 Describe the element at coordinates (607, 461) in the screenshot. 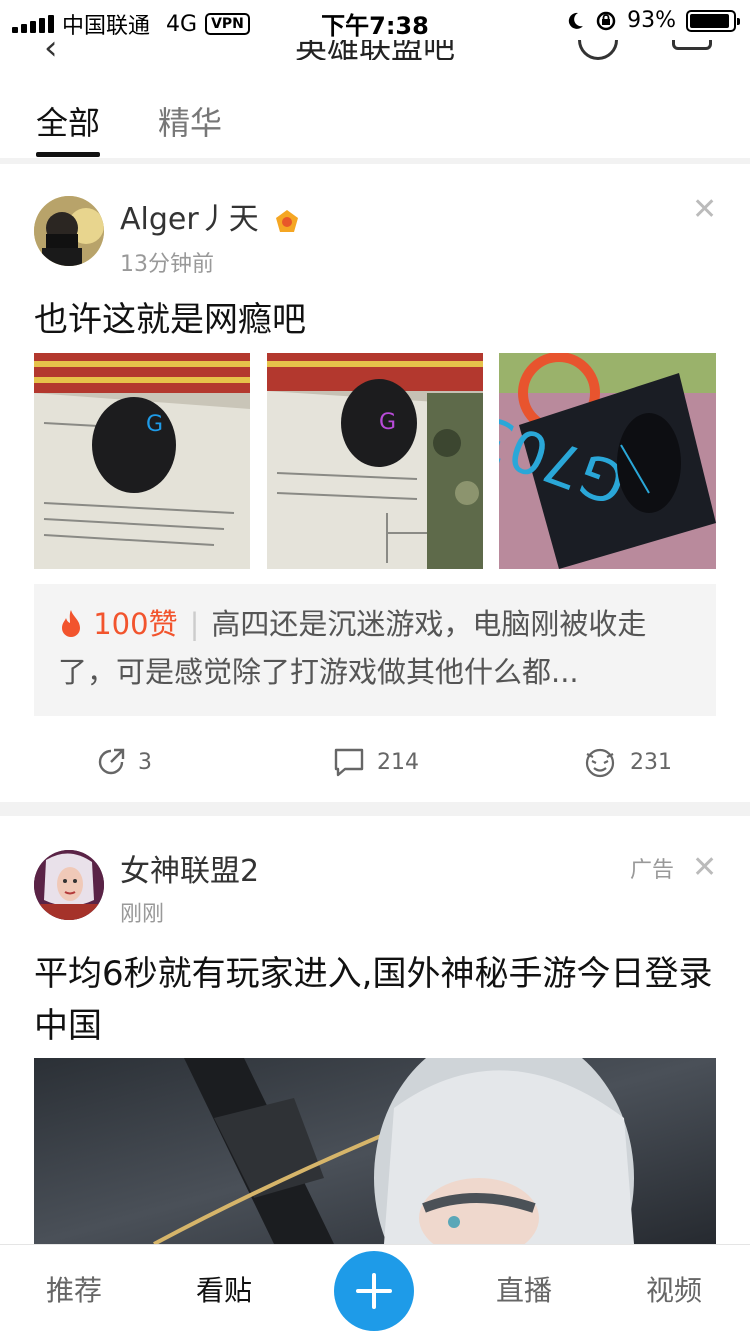

I see `post-image: G703` at that location.